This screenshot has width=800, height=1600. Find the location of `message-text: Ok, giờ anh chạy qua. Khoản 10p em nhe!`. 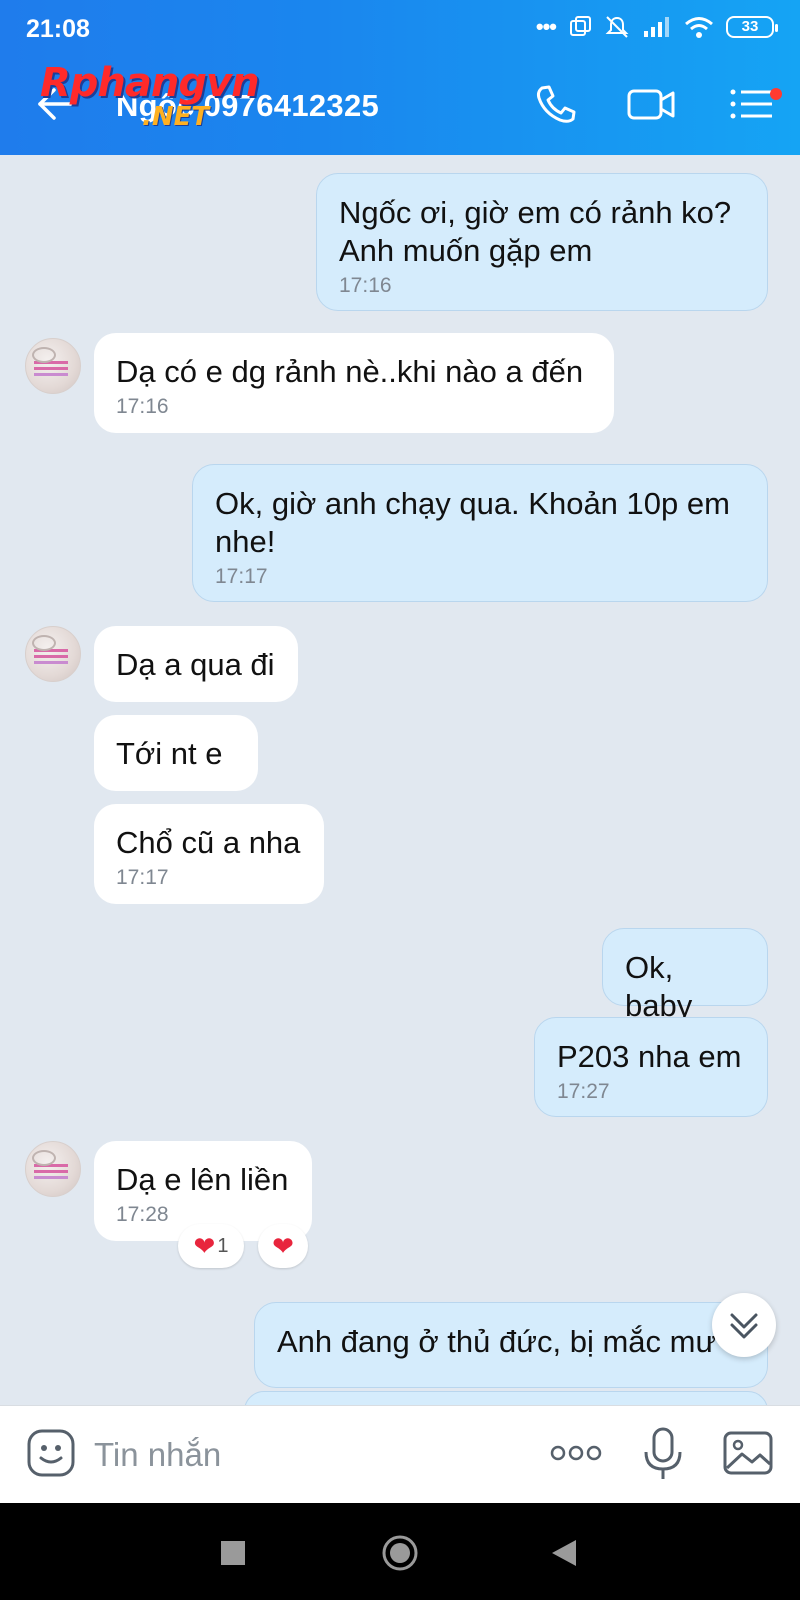

message-text: Ok, giờ anh chạy qua. Khoản 10p em nhe! is located at coordinates (472, 522).